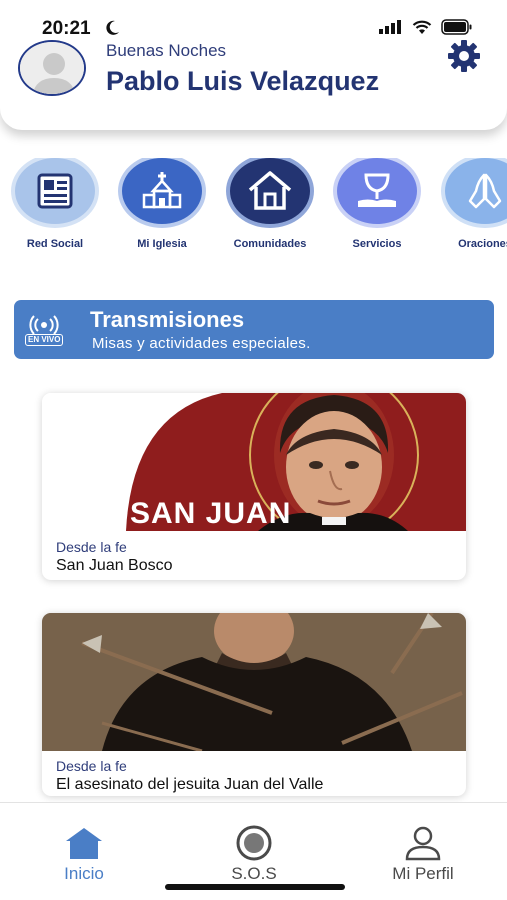 This screenshot has height=900, width=507. I want to click on gear-icon, so click(464, 56).